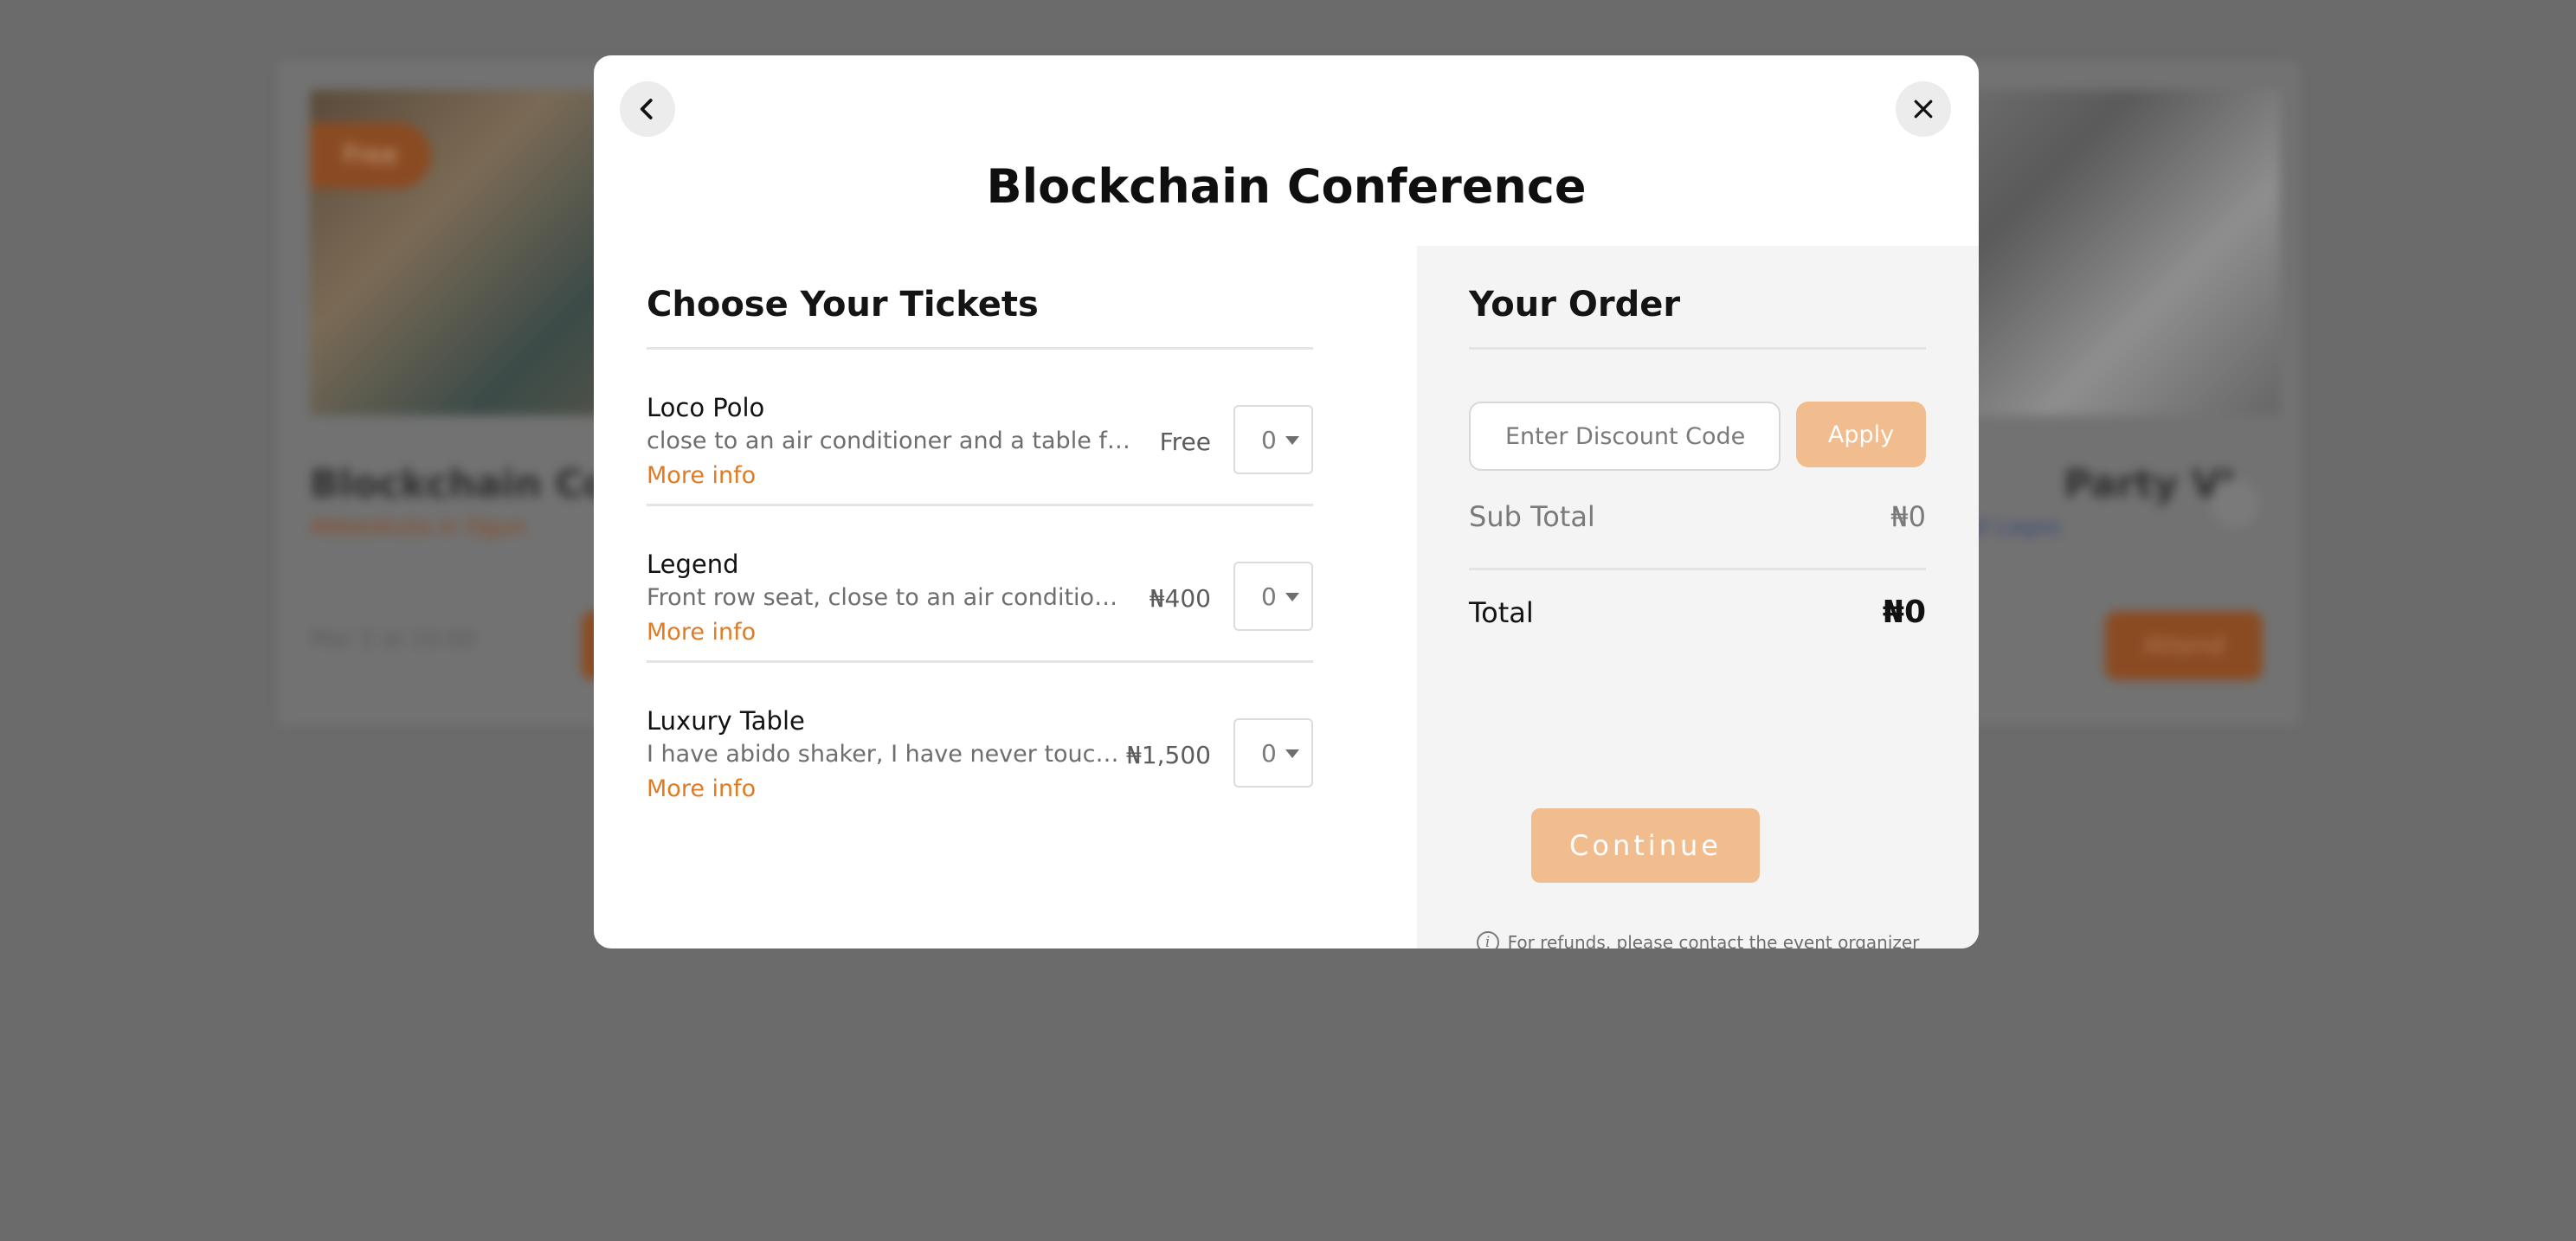  What do you see at coordinates (1625, 436) in the screenshot?
I see `discount-code-input` at bounding box center [1625, 436].